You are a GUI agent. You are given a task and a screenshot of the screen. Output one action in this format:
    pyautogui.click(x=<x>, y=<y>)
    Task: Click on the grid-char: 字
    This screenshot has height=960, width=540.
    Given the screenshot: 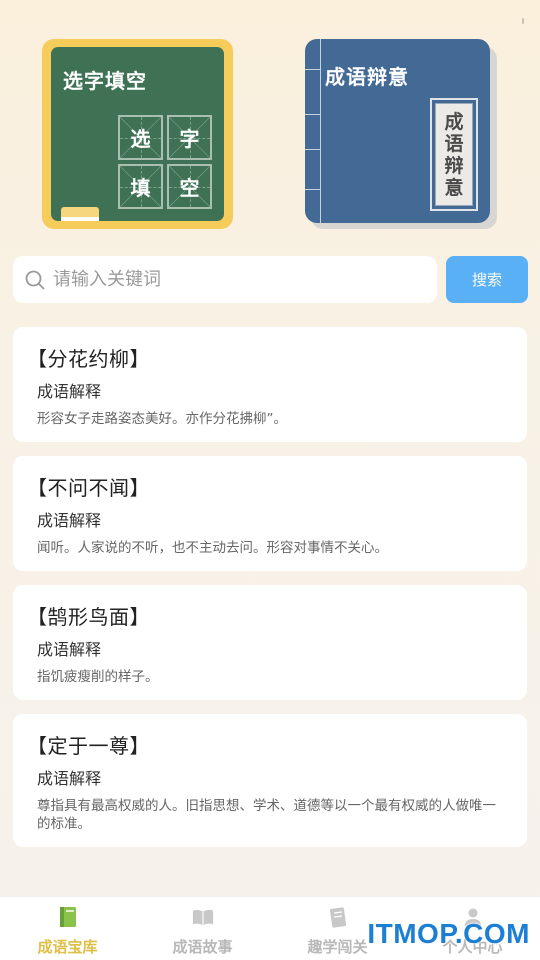 What is the action you would take?
    pyautogui.click(x=189, y=139)
    